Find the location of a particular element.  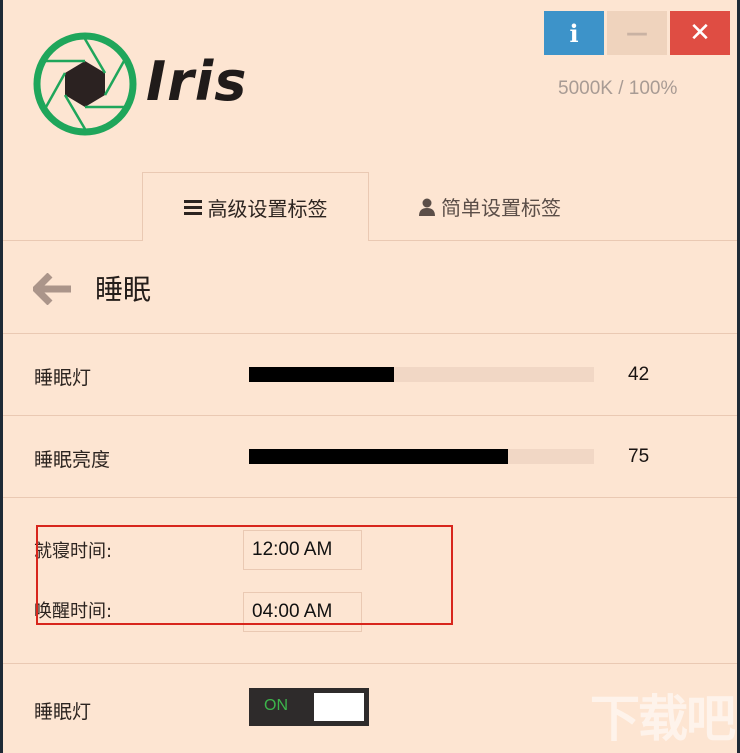

sleep-light-toggle-label: 睡眠灯 is located at coordinates (63, 712).